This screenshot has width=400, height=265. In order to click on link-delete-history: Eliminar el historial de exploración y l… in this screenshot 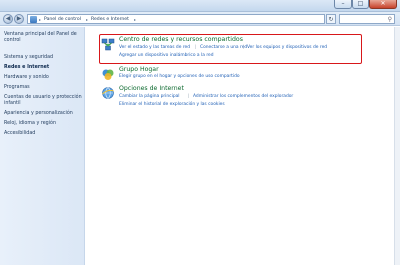, I will do `click(172, 104)`.